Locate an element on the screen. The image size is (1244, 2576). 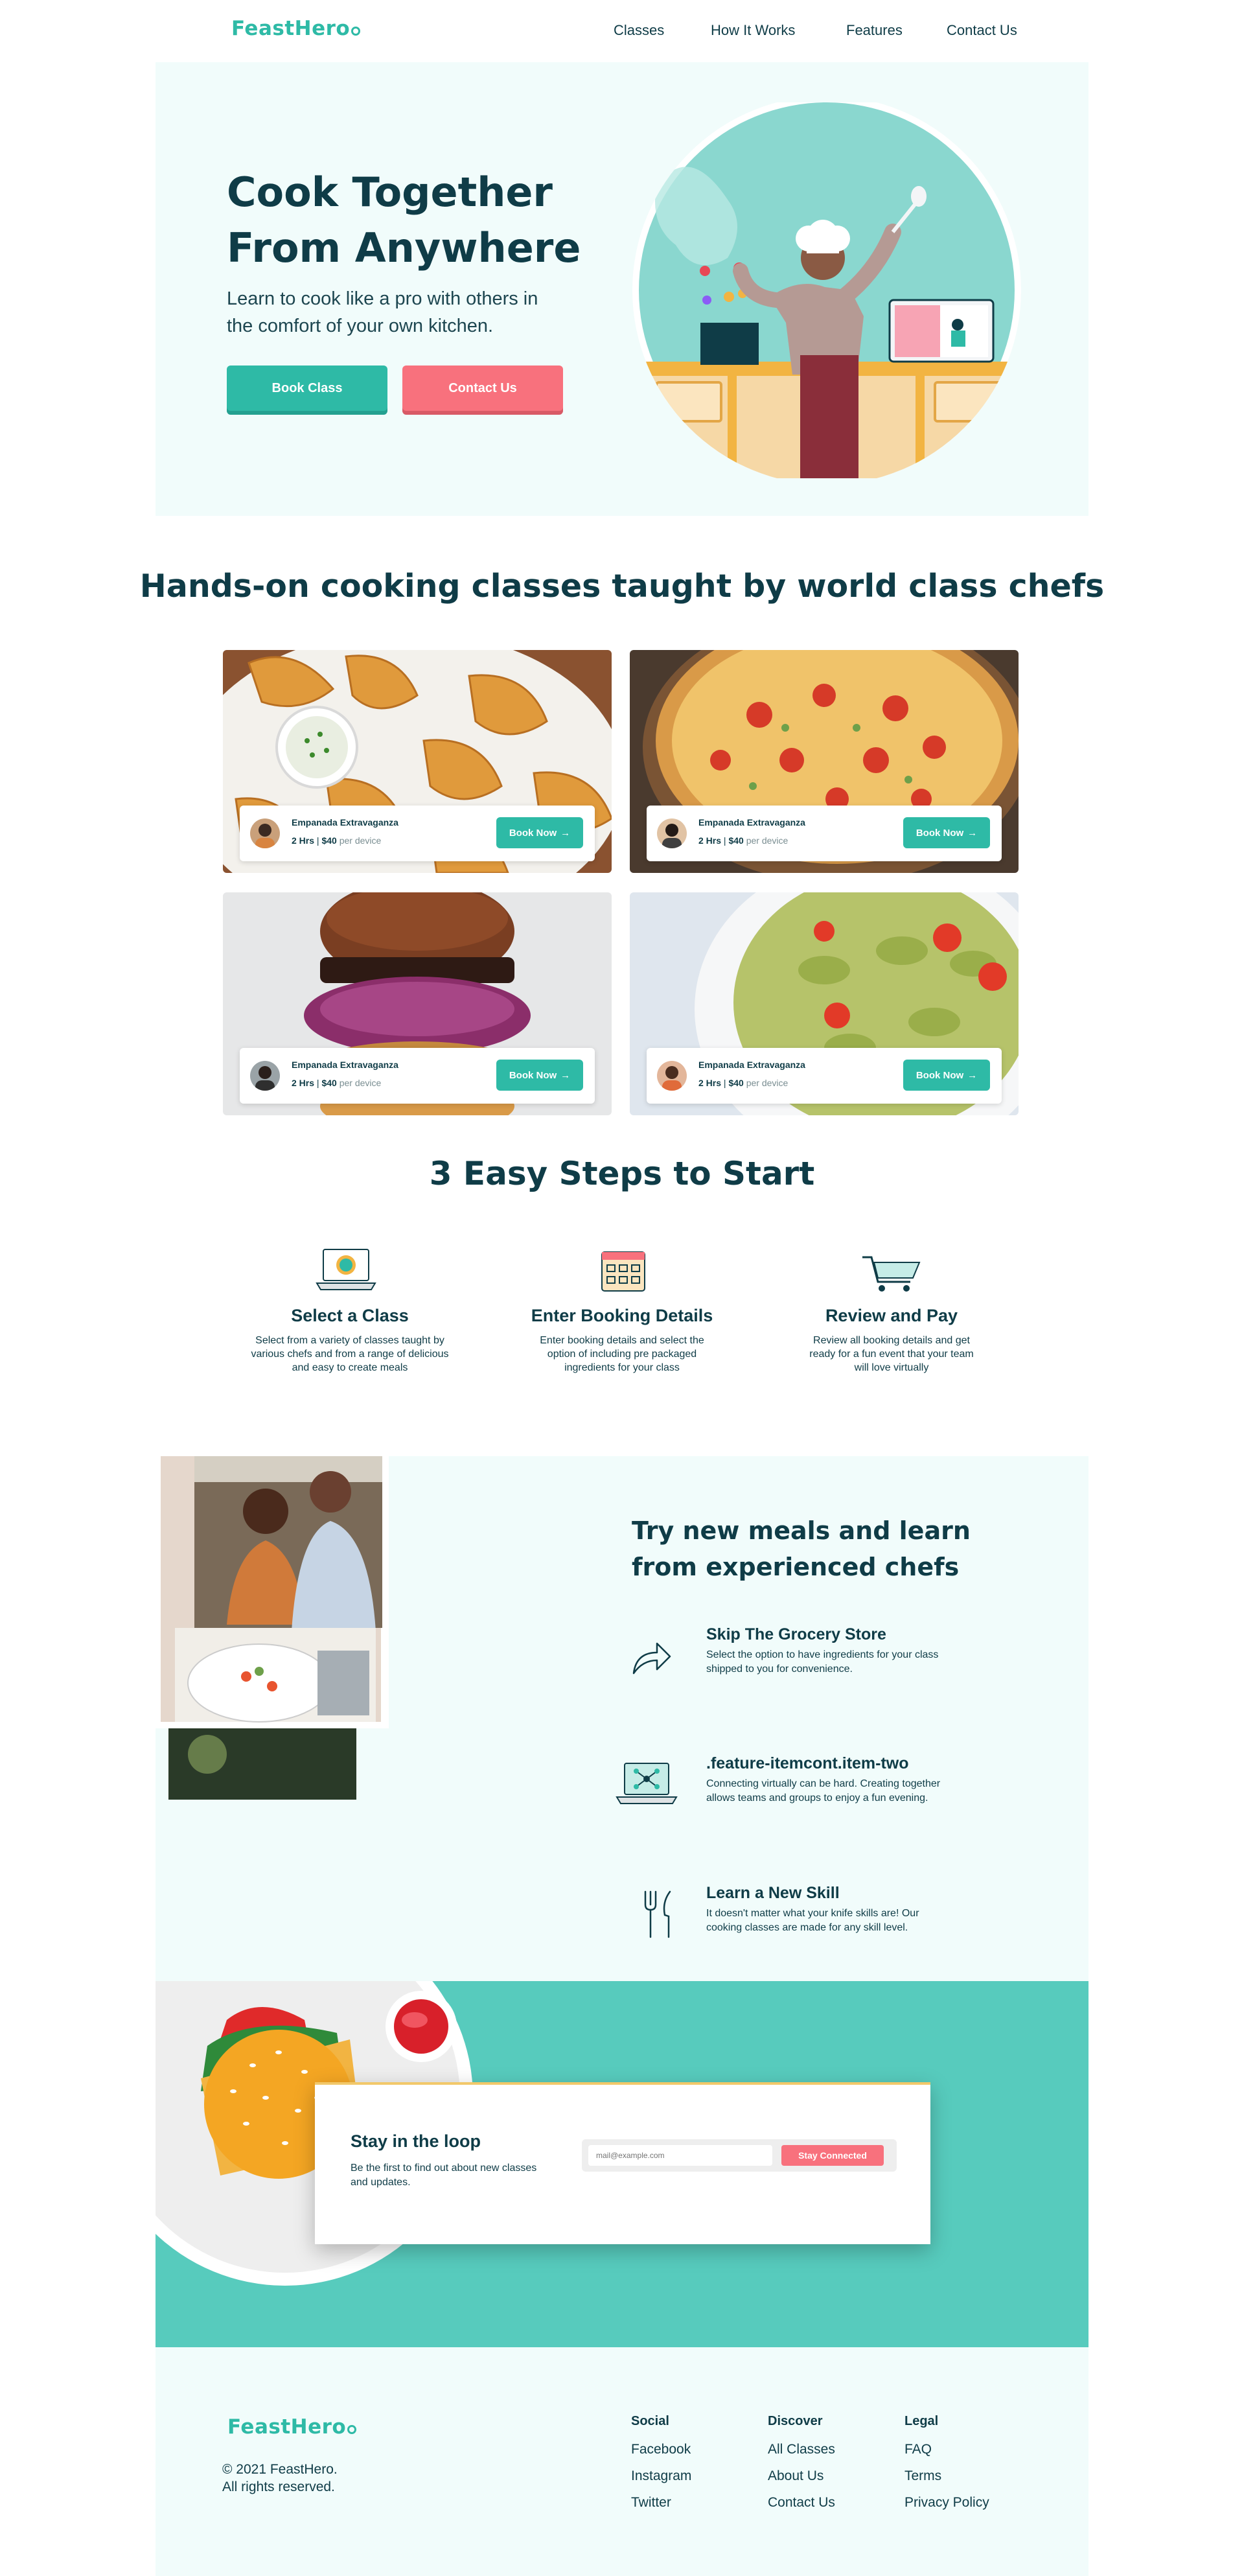
footer-heading-legal: Legal is located at coordinates (921, 2421).